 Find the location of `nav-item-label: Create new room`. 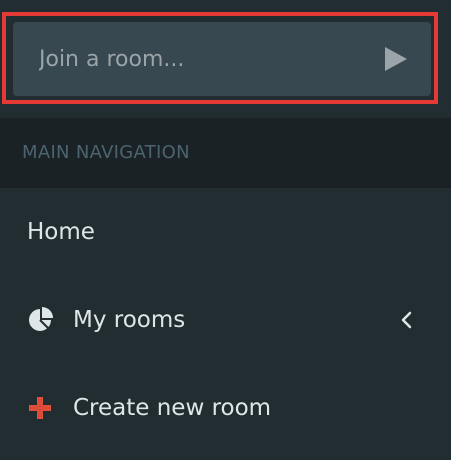

nav-item-label: Create new room is located at coordinates (172, 408).